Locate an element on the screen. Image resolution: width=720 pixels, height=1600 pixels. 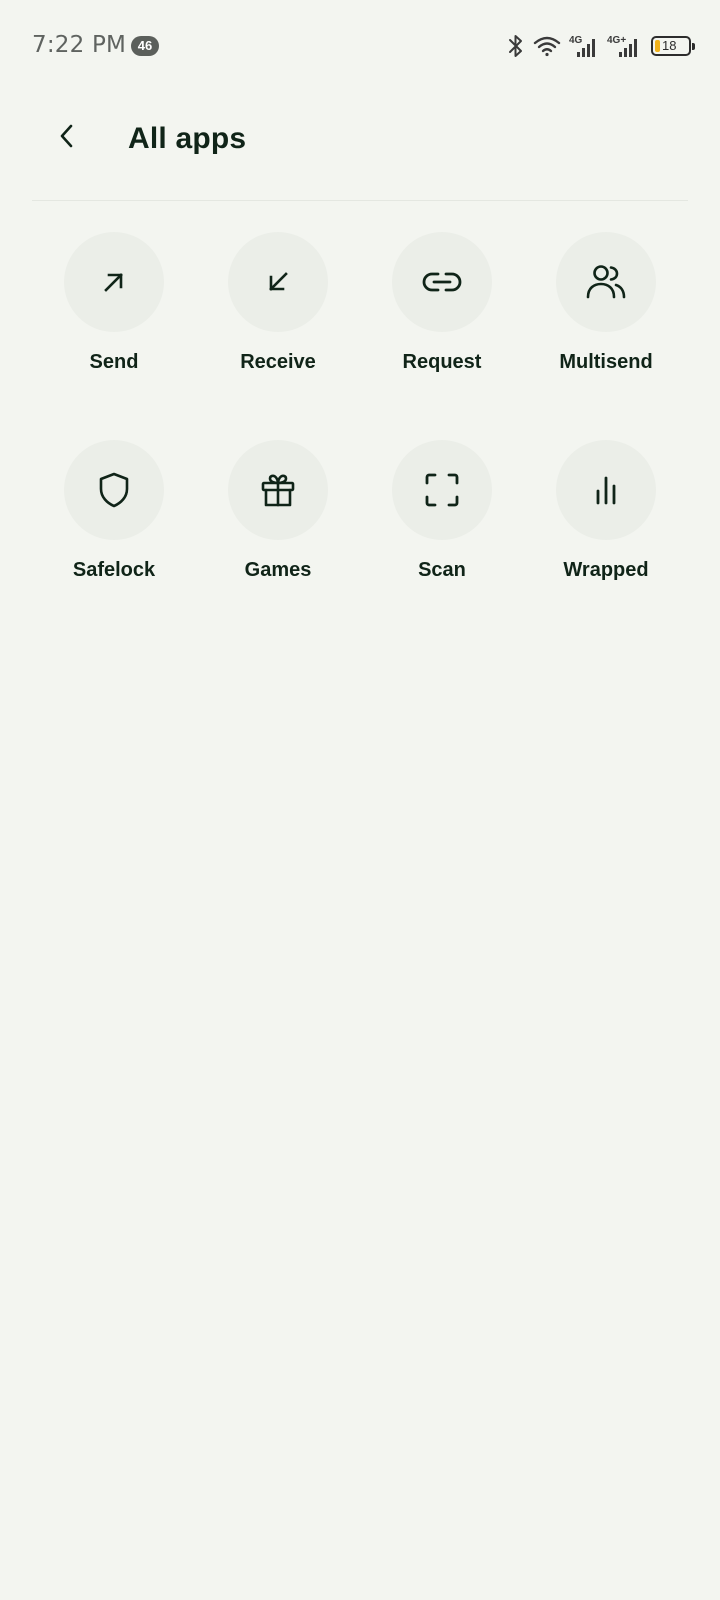
shield-icon is located at coordinates (114, 490).